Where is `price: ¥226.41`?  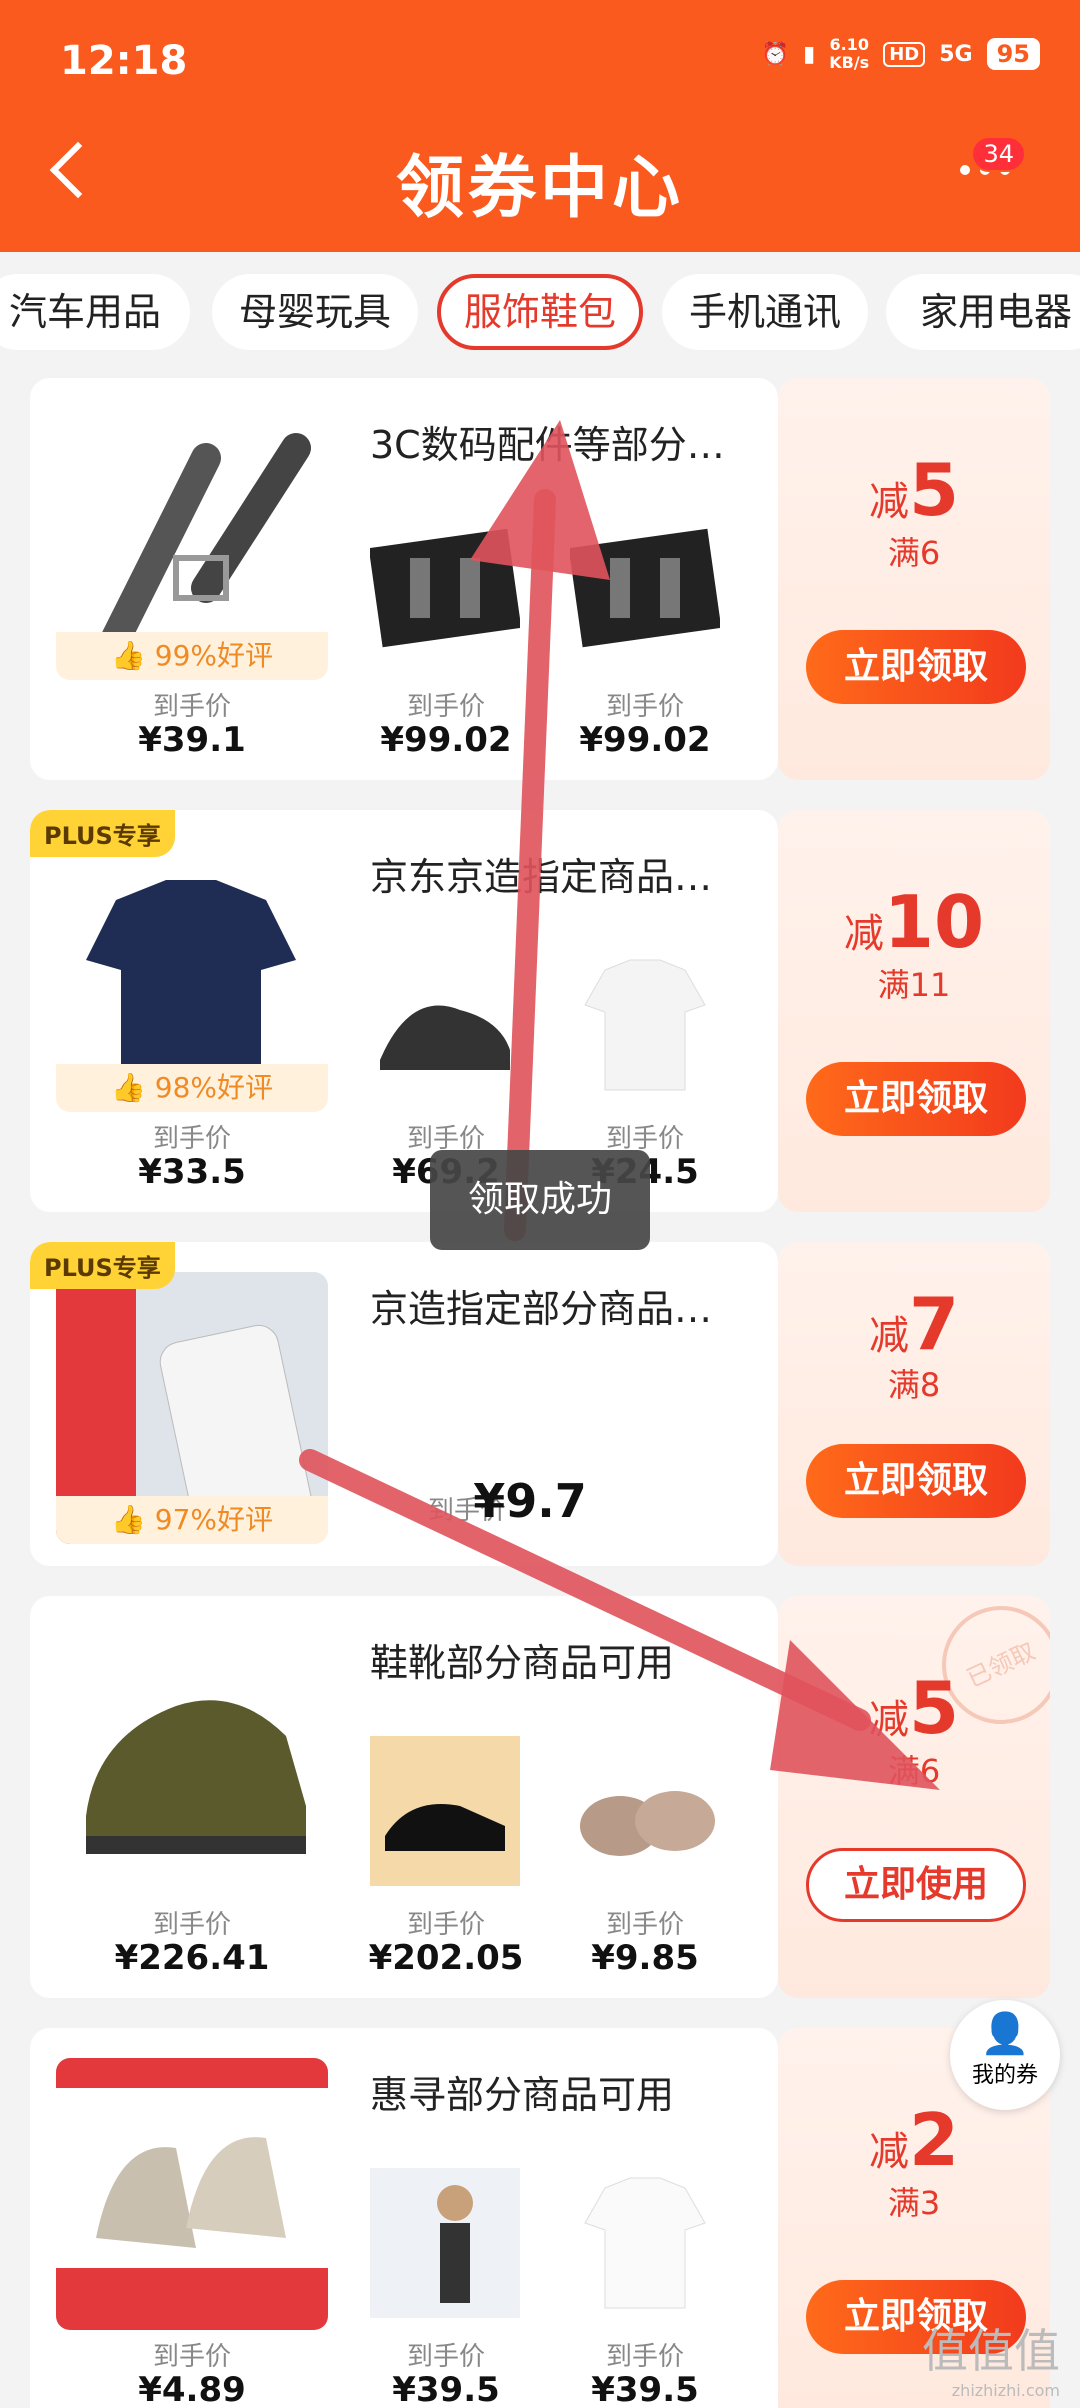
price: ¥226.41 is located at coordinates (192, 1958).